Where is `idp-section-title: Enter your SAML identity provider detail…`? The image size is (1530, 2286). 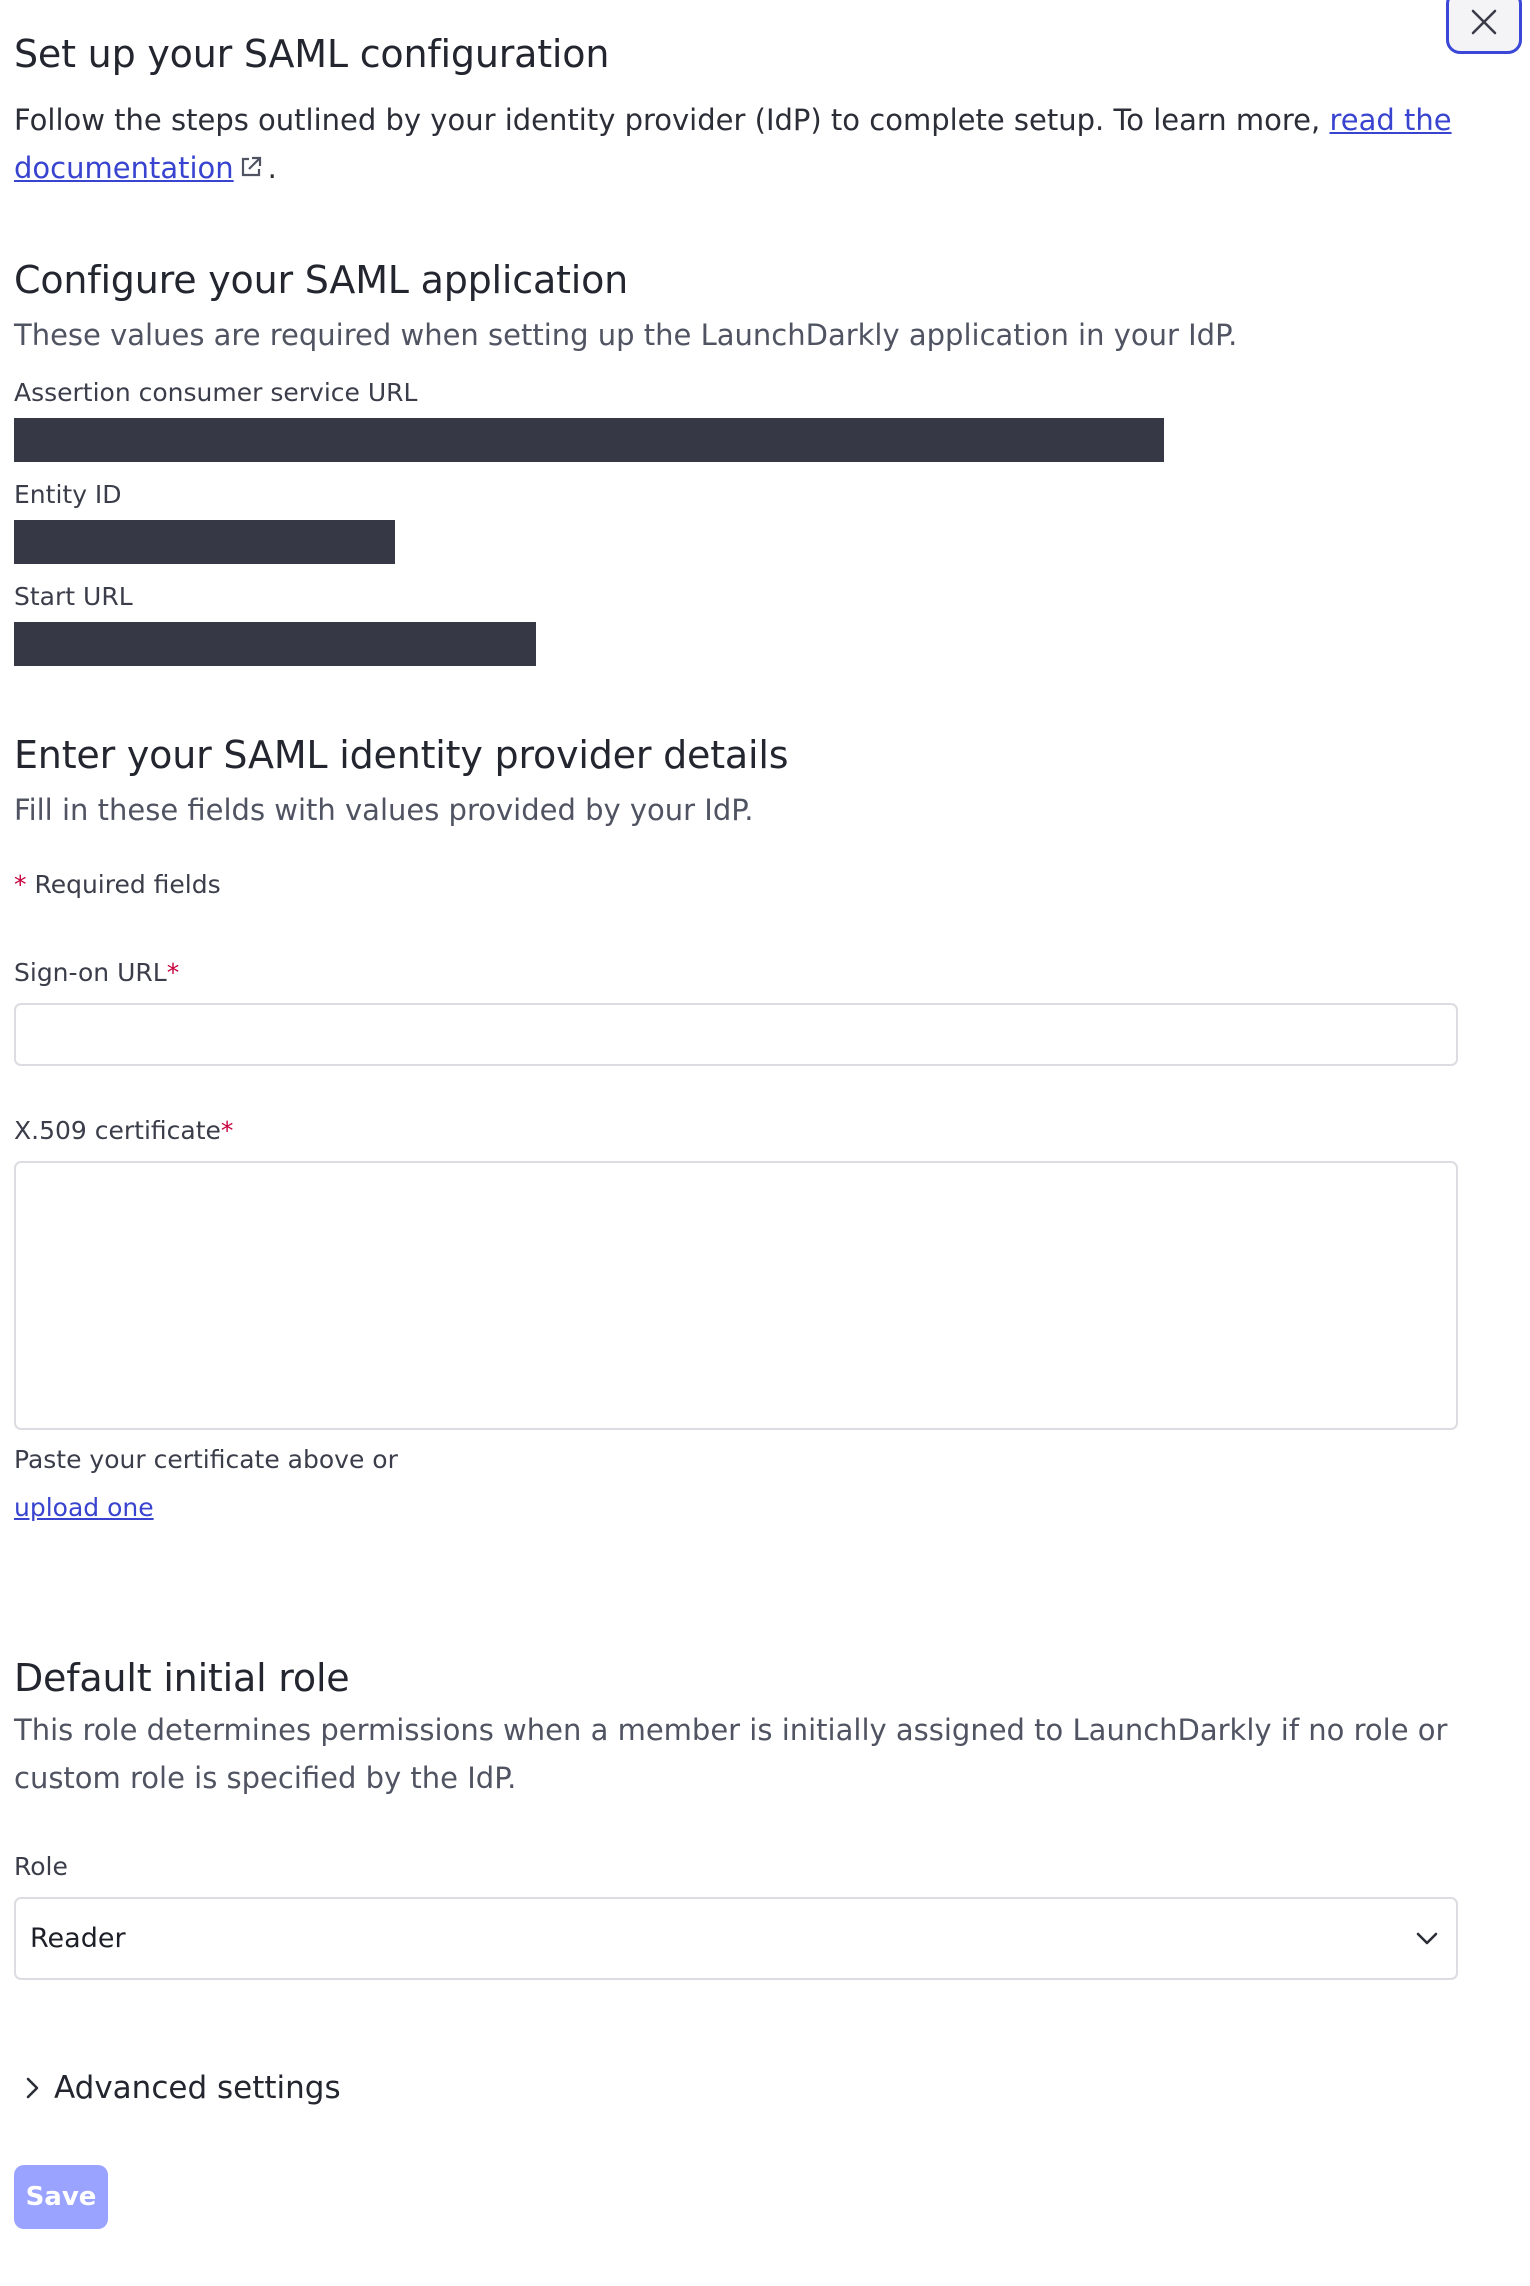
idp-section-title: Enter your SAML identity provider detail… is located at coordinates (401, 755).